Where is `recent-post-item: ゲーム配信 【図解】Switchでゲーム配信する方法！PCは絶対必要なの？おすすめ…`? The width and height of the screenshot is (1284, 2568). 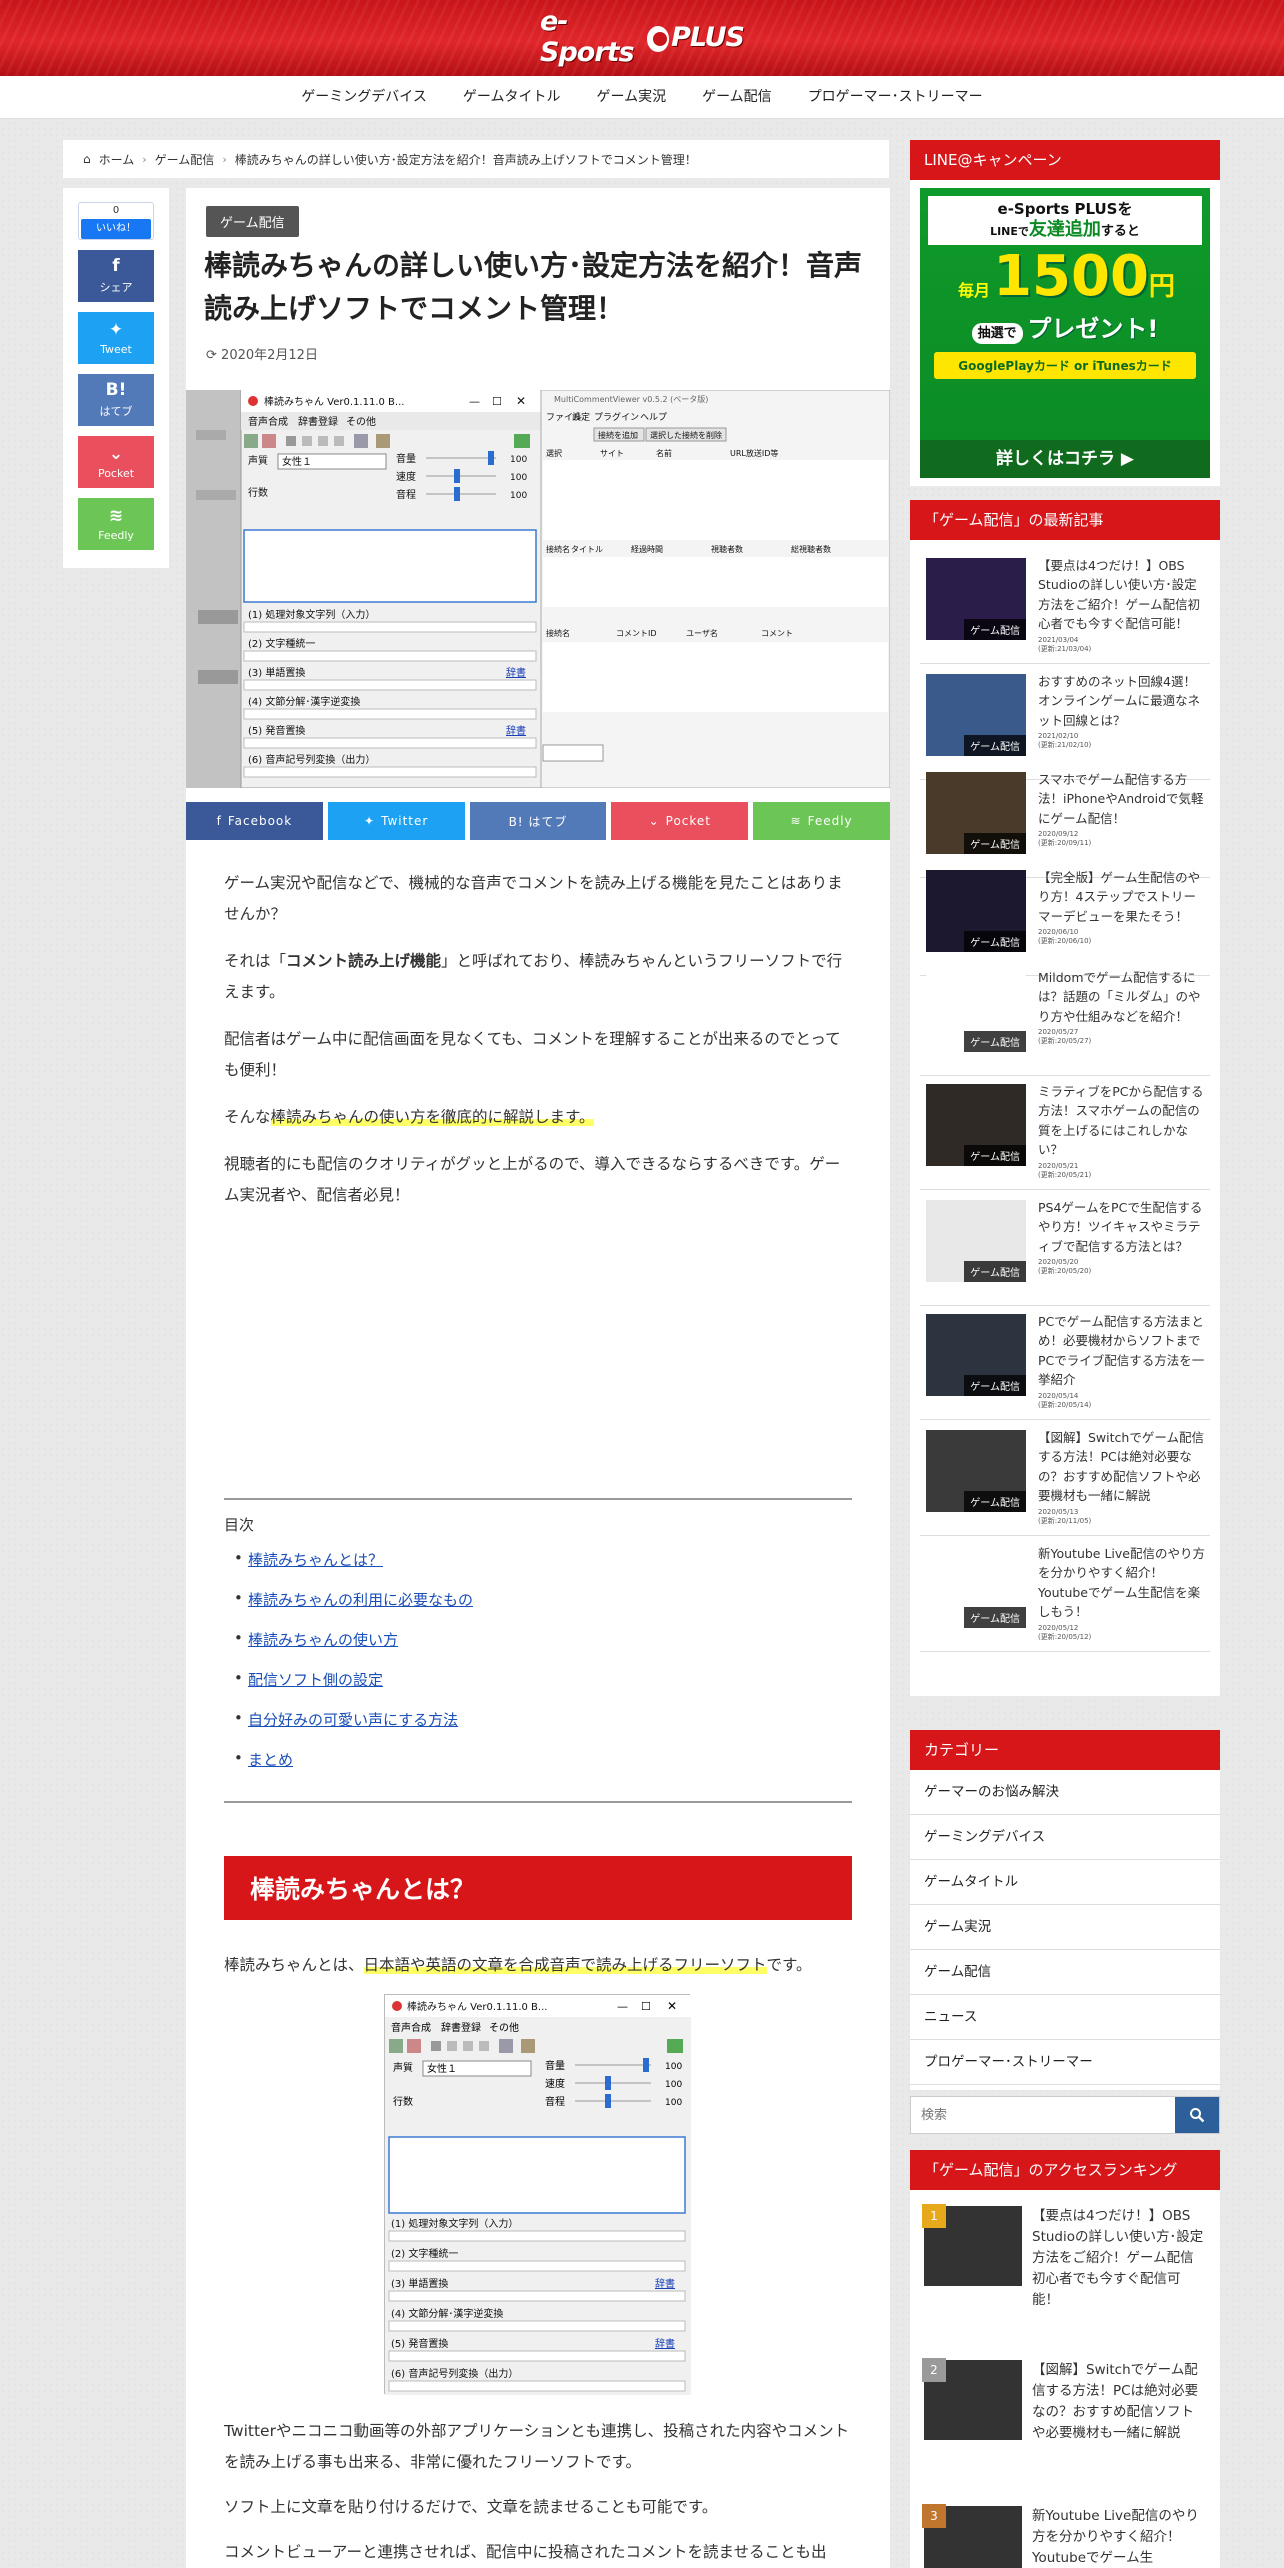
recent-post-item: ゲーム配信 【図解】Switchでゲーム配信する方法！PCは絶対必要なの？おすすめ… is located at coordinates (1065, 1478).